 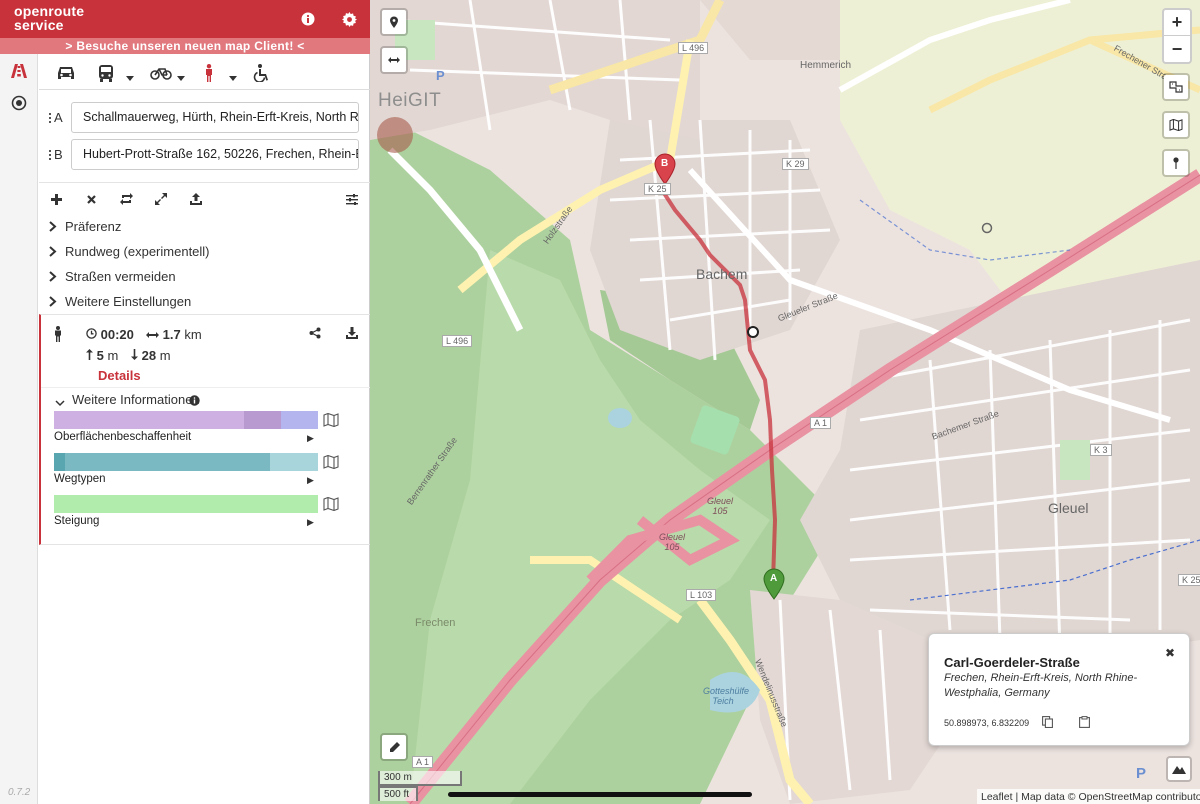 I want to click on accordion-avoid-roads: Straßen vermeiden, so click(x=112, y=276).